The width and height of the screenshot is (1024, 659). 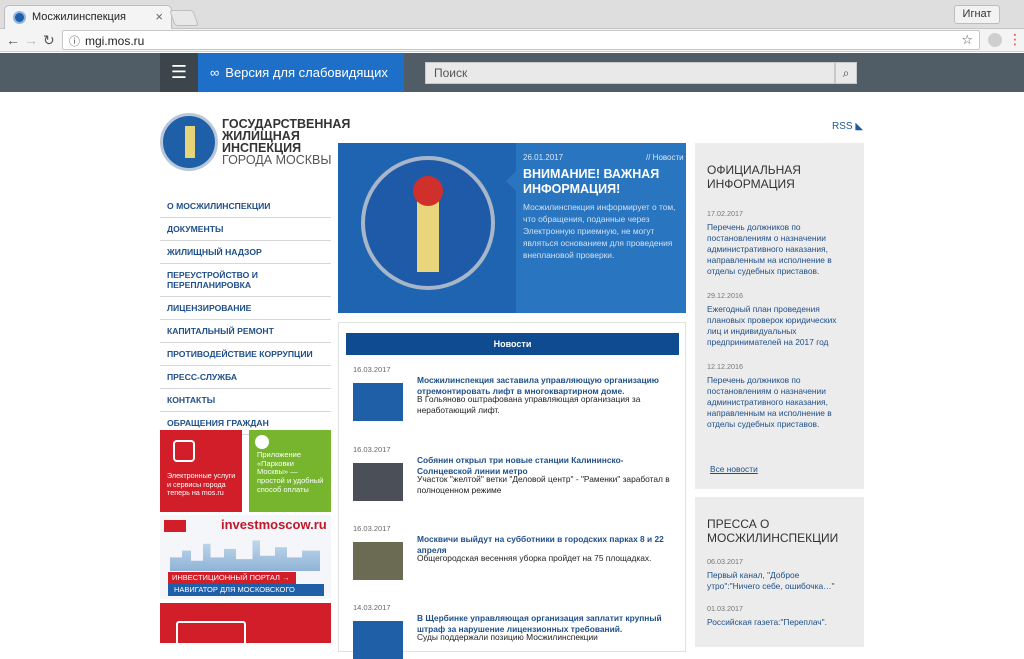 I want to click on inspection-emblem-logo, so click(x=189, y=142).